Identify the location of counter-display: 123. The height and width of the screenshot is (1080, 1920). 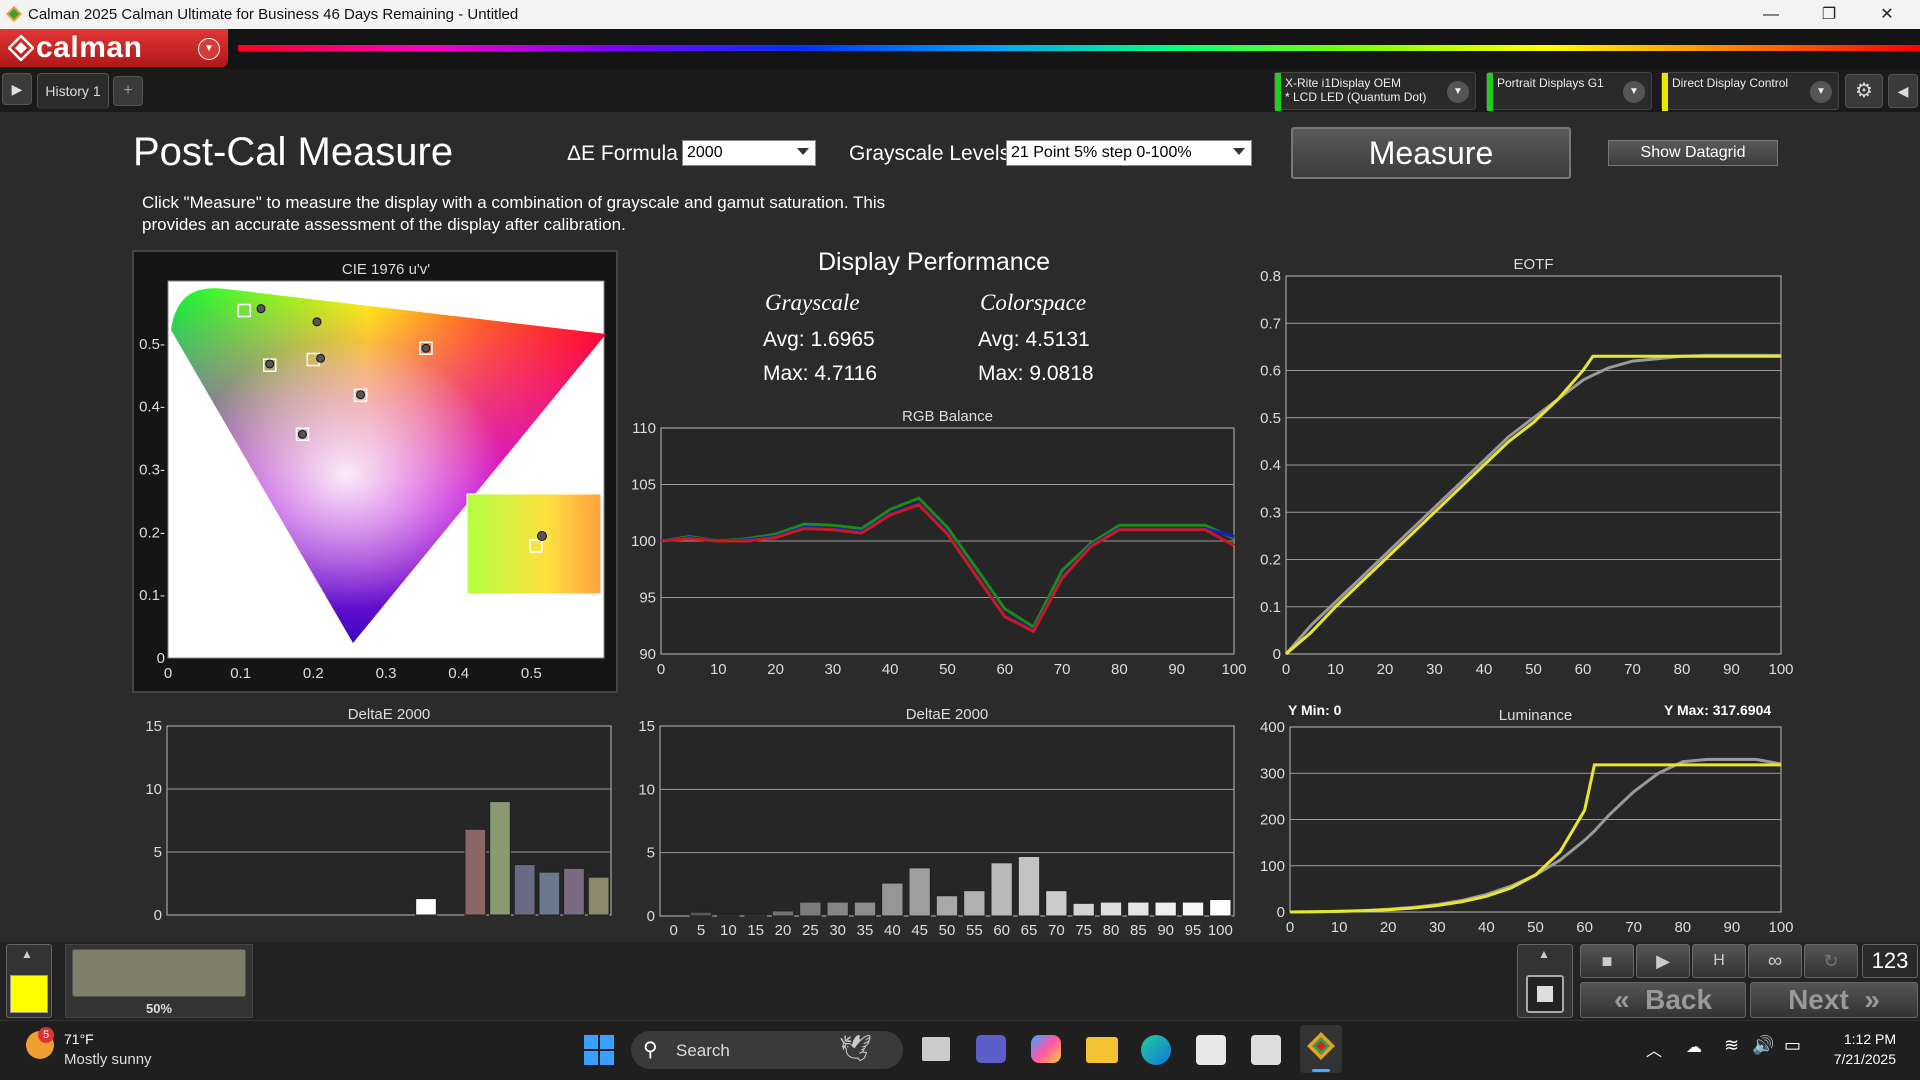
(1890, 961).